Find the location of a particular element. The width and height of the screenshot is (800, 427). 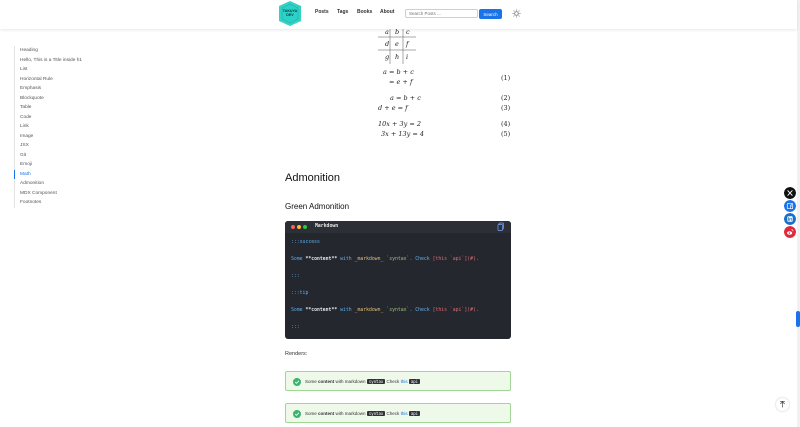

renders-label: Renders: is located at coordinates (296, 354).